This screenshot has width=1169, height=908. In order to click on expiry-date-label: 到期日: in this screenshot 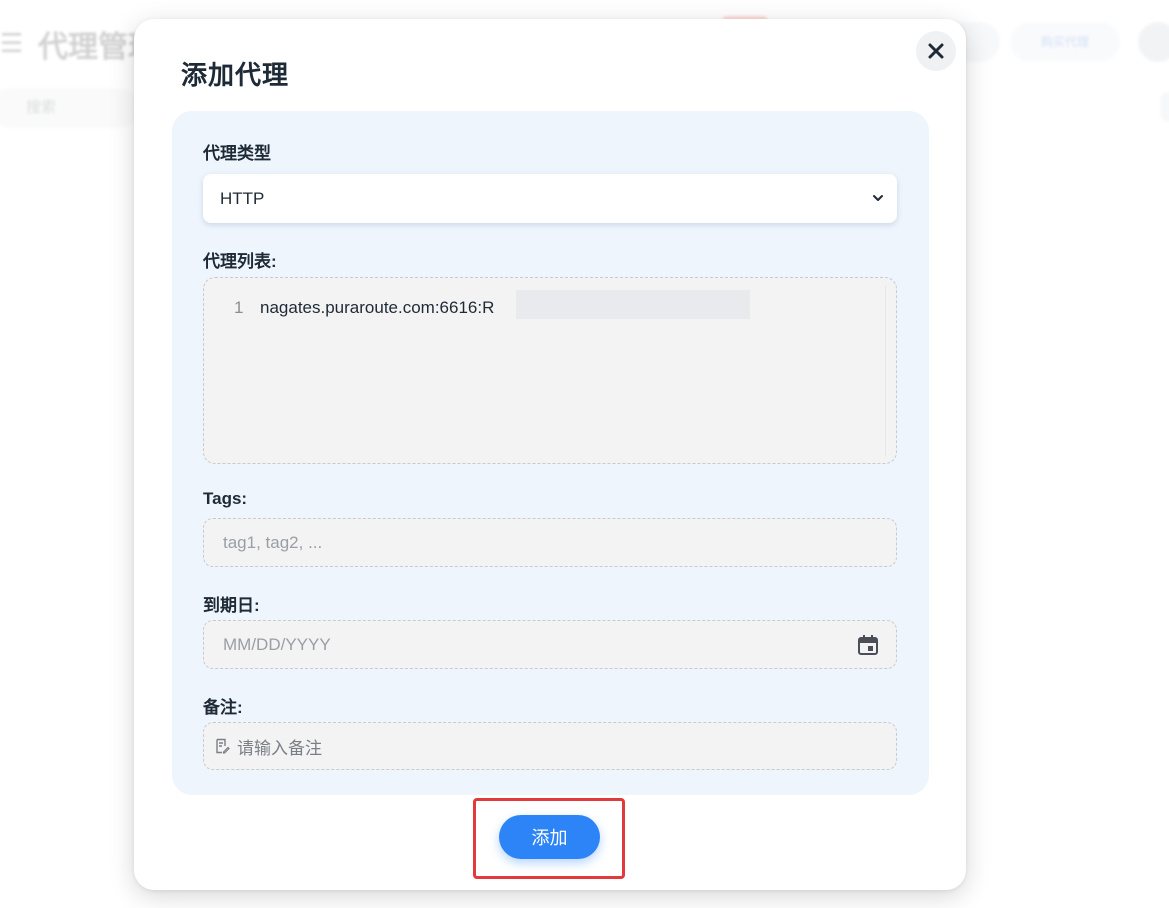, I will do `click(231, 605)`.